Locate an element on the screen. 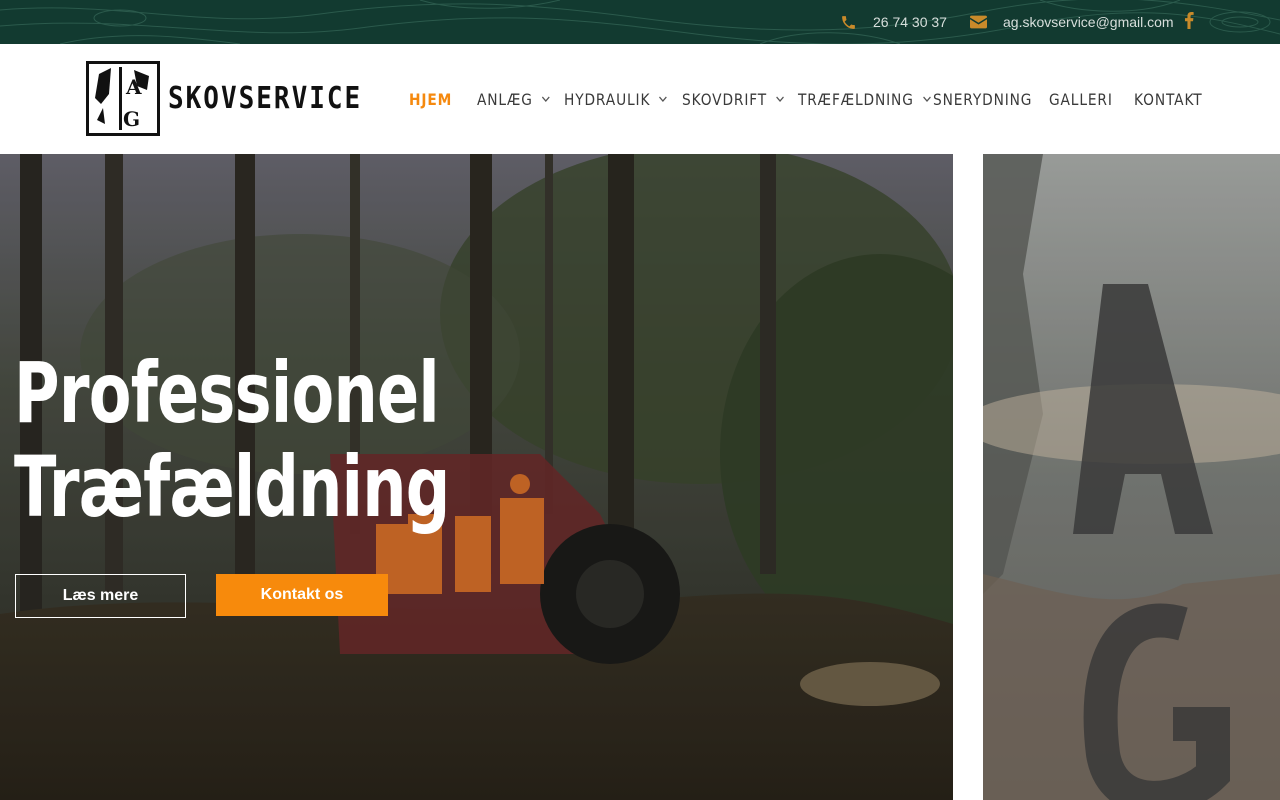  nav-item-galleri: GALLERI is located at coordinates (1081, 99).